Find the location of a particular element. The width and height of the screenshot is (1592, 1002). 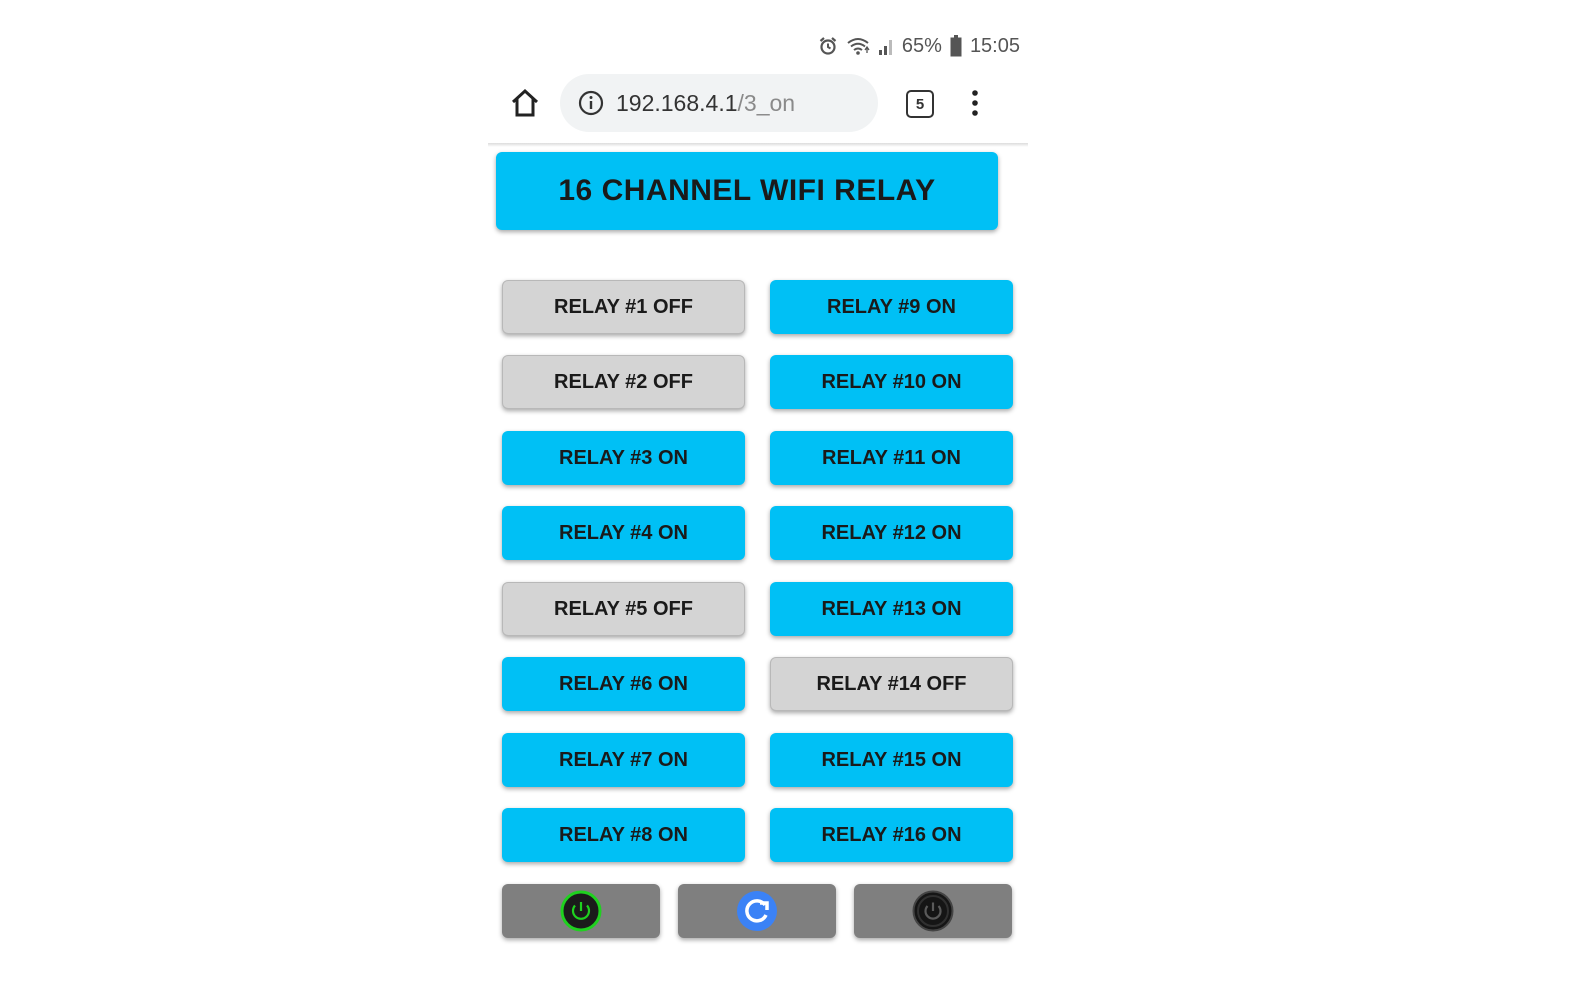

relay-9-button: RELAY #9 ON is located at coordinates (891, 307).